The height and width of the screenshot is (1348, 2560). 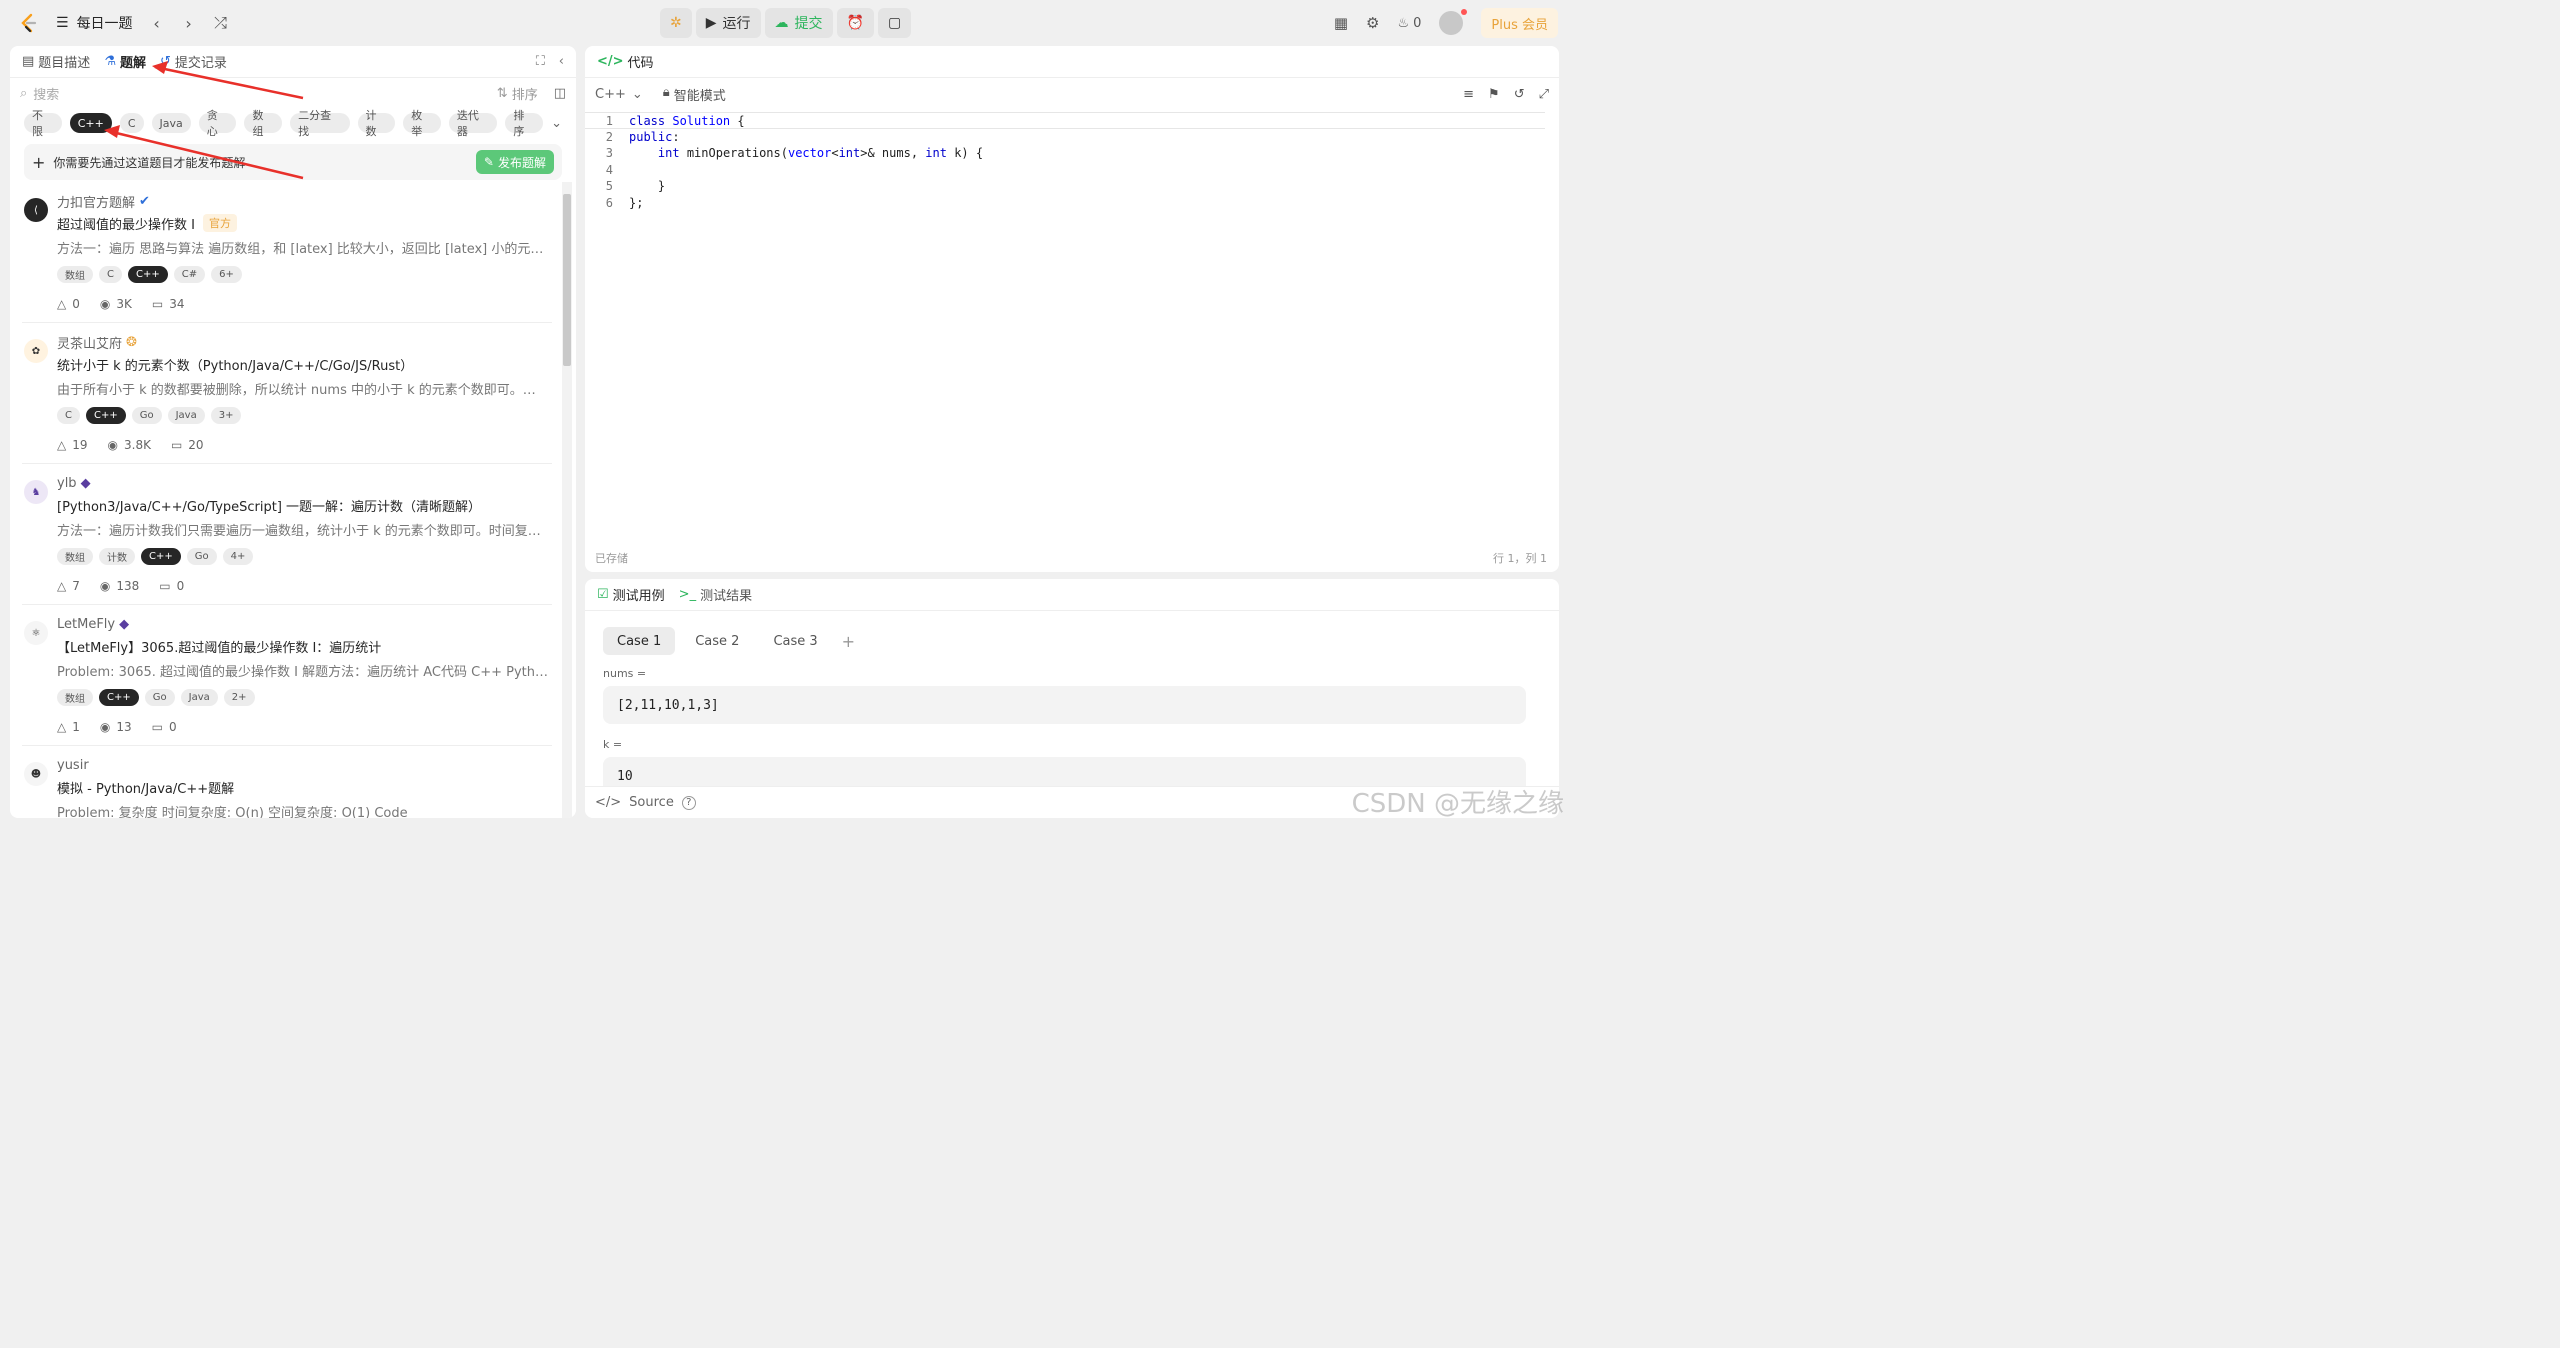 I want to click on help-icon: ?, so click(x=688, y=802).